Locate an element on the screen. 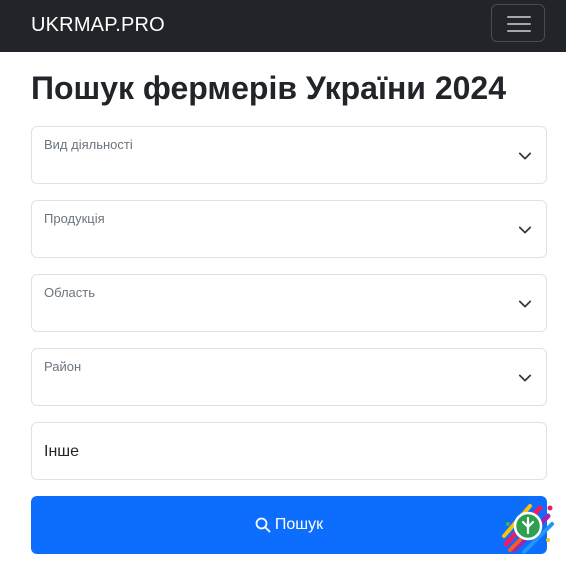  page-title: Пошук фермерів України 2024 is located at coordinates (269, 88).